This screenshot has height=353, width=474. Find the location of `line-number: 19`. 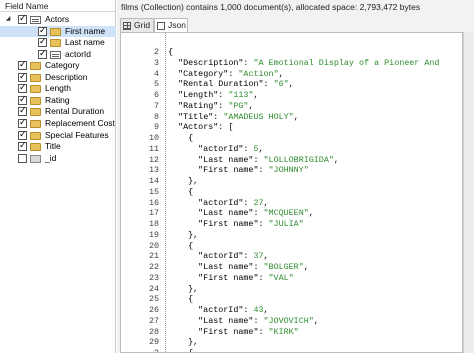

line-number: 19 is located at coordinates (153, 234).